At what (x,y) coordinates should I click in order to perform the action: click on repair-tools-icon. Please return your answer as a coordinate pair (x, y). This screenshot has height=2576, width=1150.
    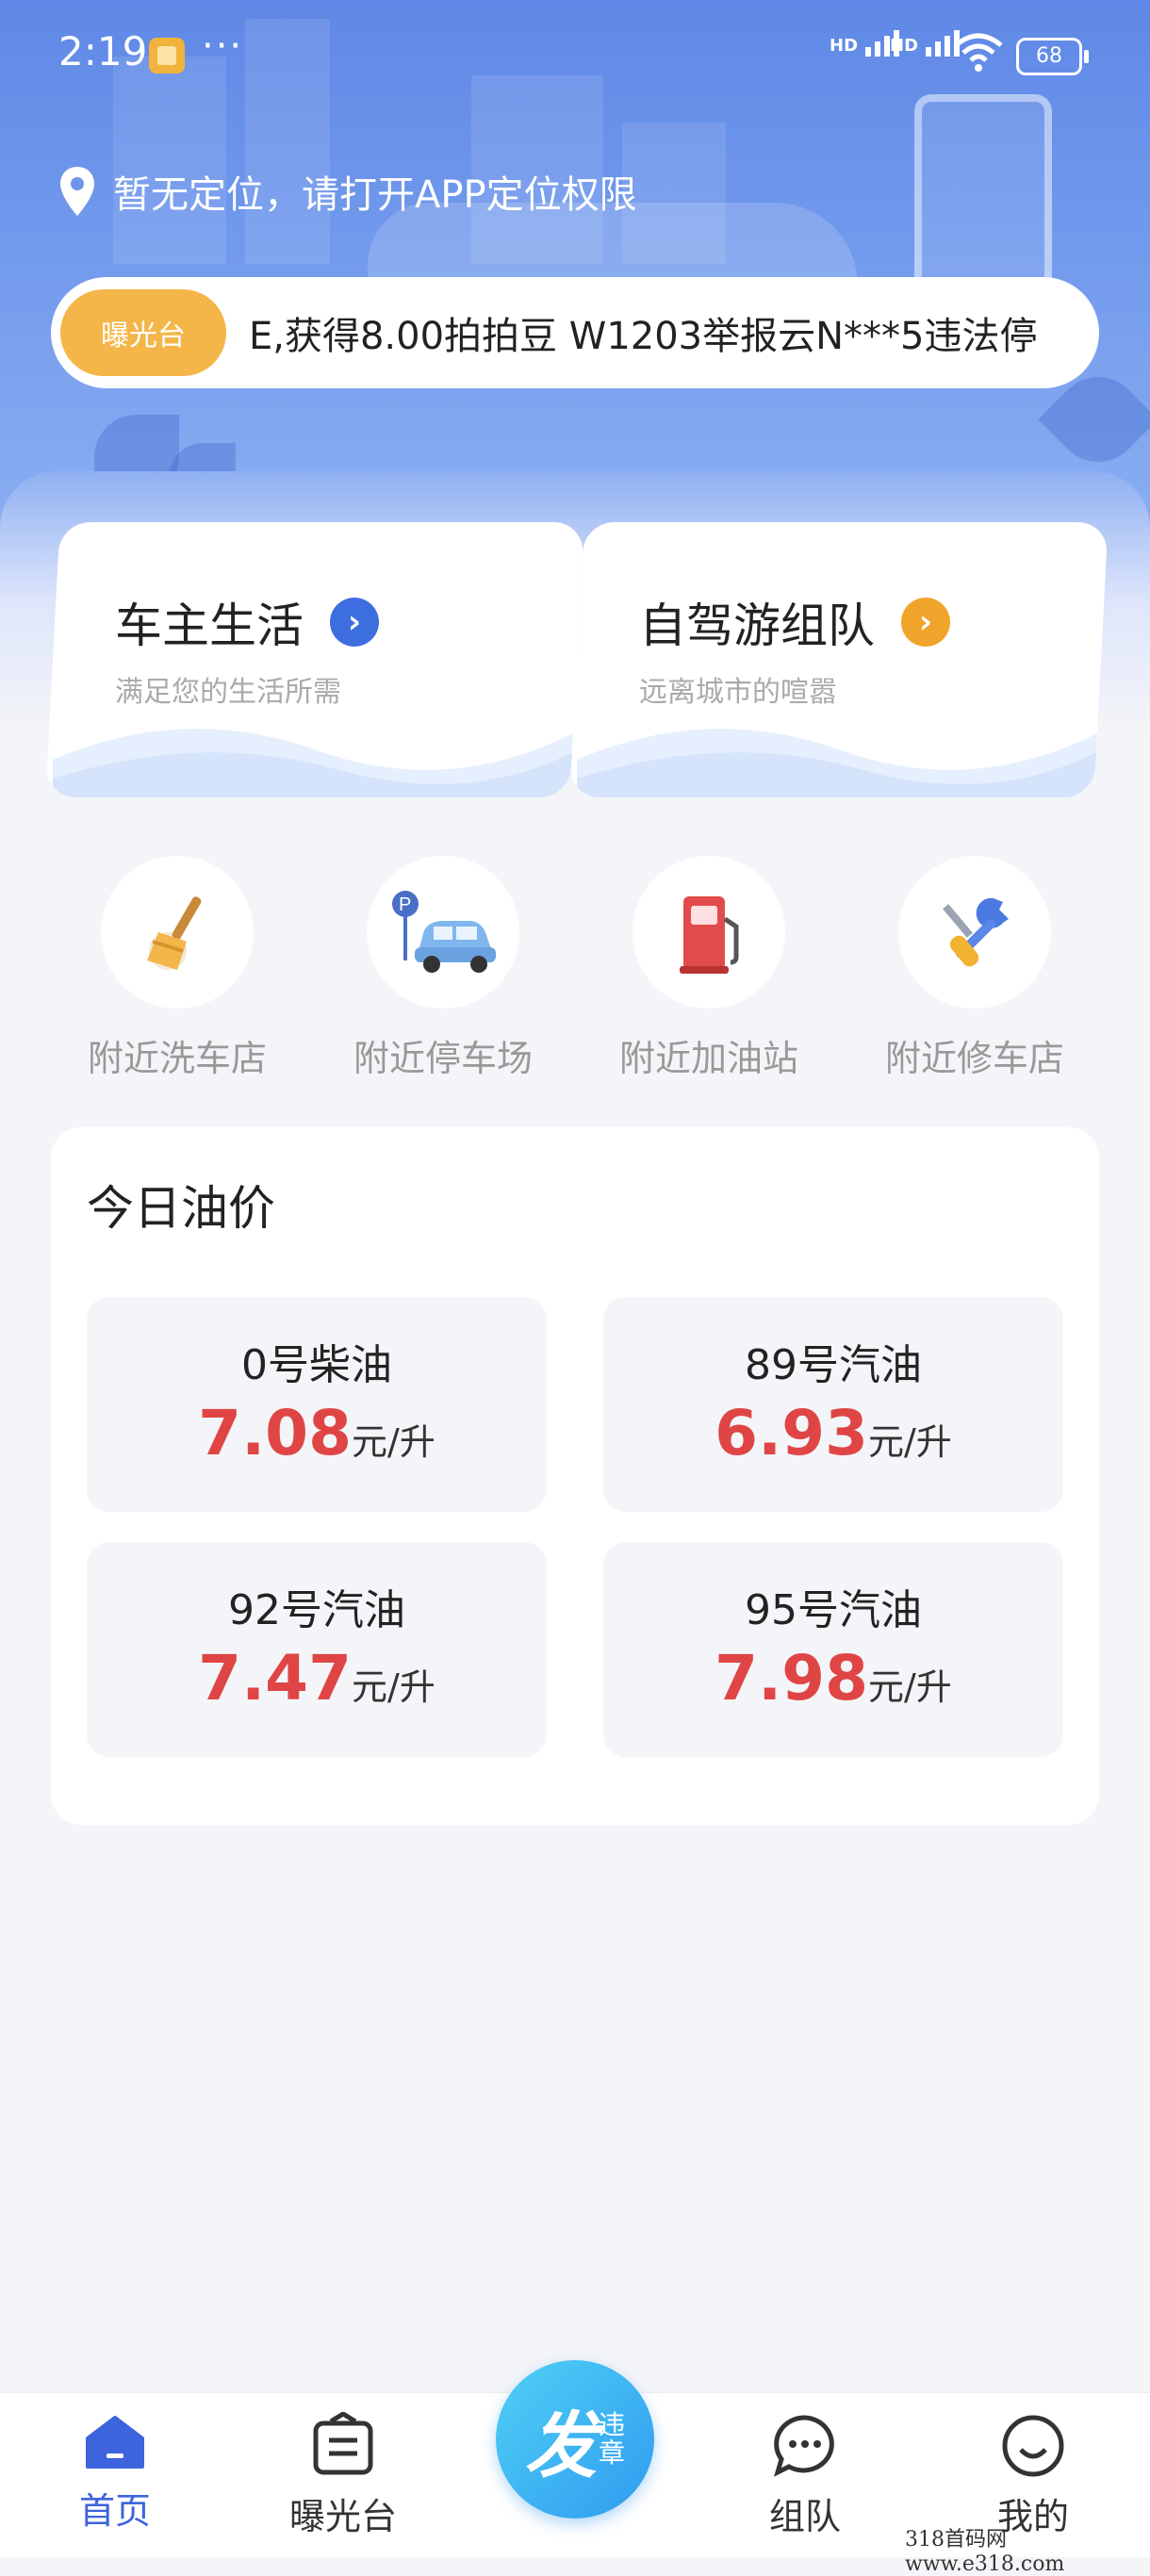
    Looking at the image, I should click on (975, 932).